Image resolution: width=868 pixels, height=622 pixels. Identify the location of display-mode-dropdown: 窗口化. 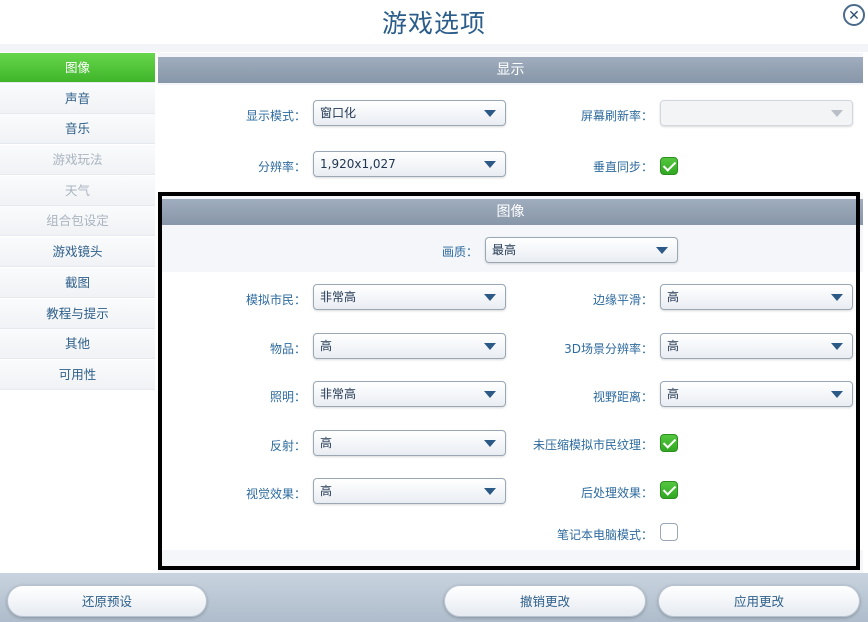
(409, 113).